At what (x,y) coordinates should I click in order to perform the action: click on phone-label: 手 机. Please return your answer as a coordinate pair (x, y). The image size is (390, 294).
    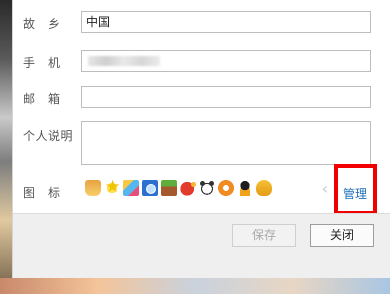
    Looking at the image, I should click on (42, 63).